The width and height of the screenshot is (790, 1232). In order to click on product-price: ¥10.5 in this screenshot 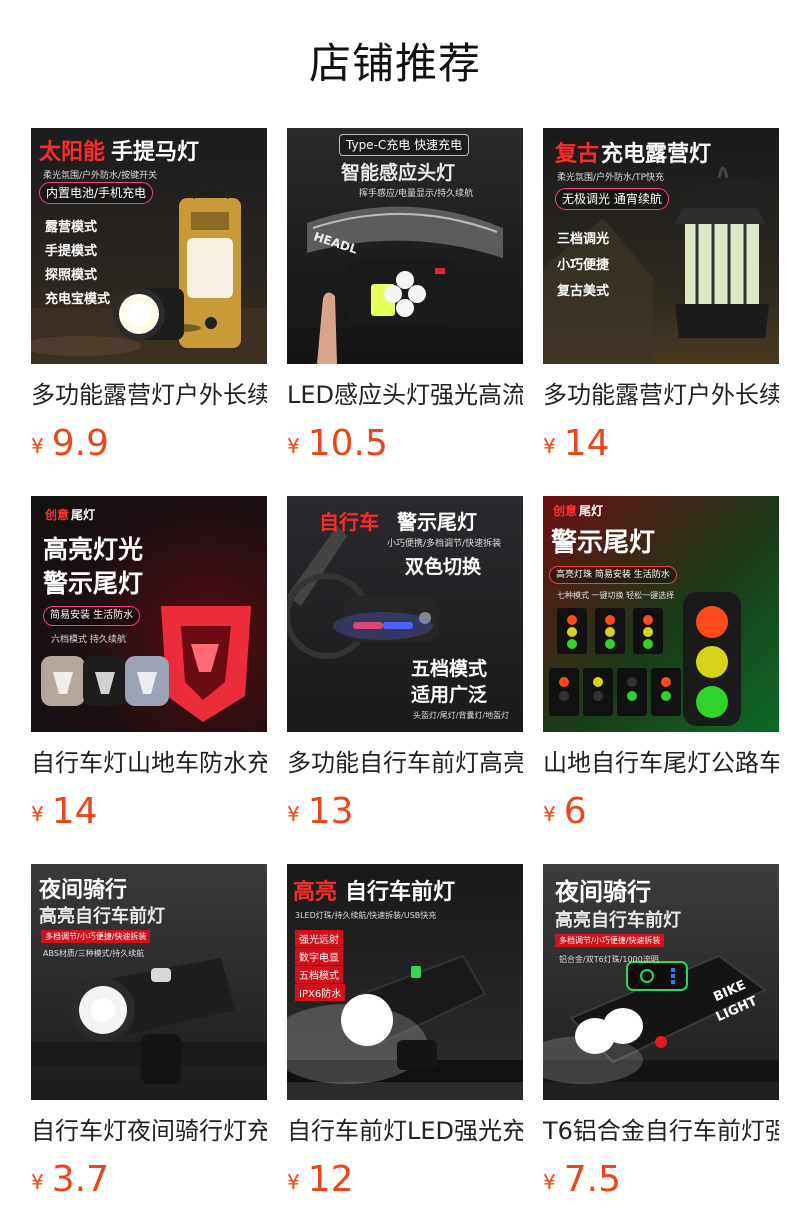, I will do `click(405, 444)`.